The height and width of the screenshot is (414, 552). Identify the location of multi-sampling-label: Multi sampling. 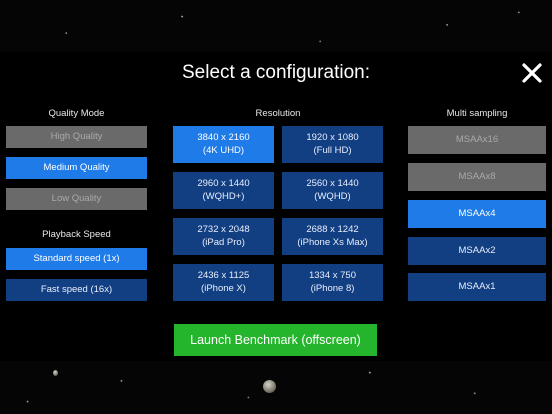
(477, 113).